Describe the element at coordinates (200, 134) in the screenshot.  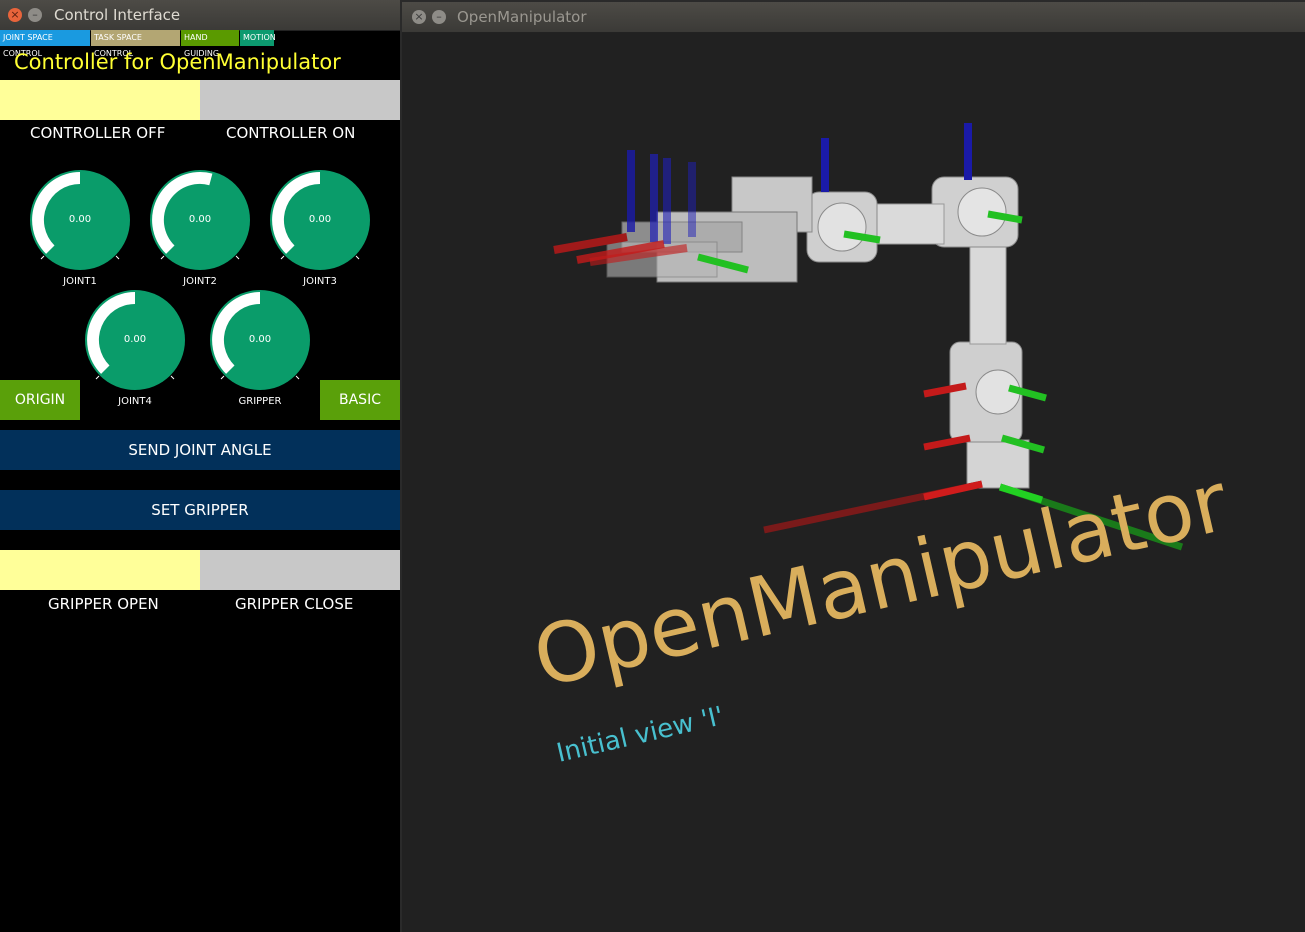
I see `controller-toggle-labels: CONTROLLER OFF CONTROLLER ON` at that location.